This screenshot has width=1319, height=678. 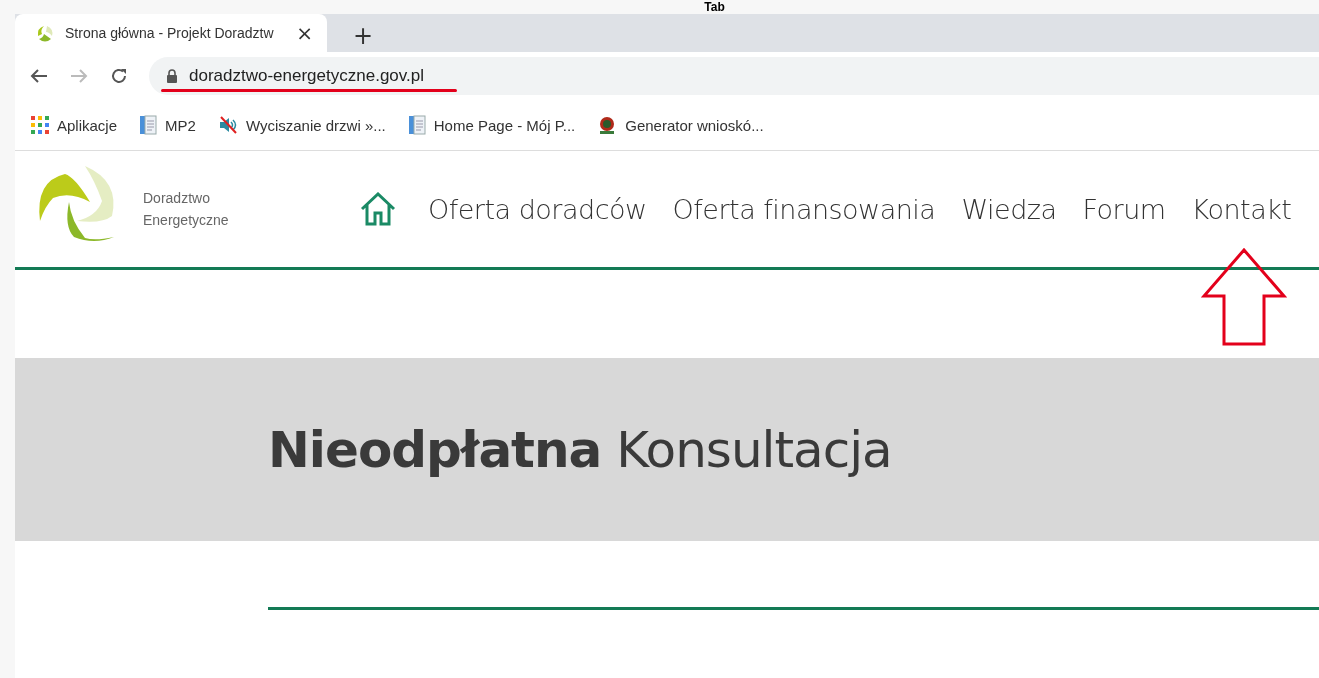 I want to click on logo-icon, so click(x=45, y=33).